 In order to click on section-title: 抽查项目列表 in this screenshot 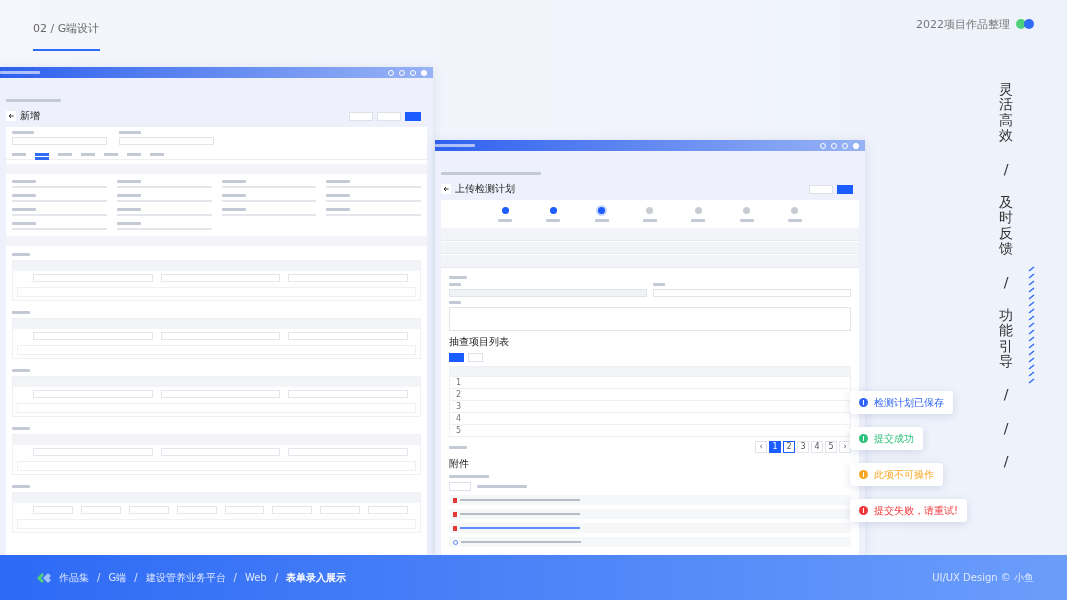, I will do `click(479, 342)`.